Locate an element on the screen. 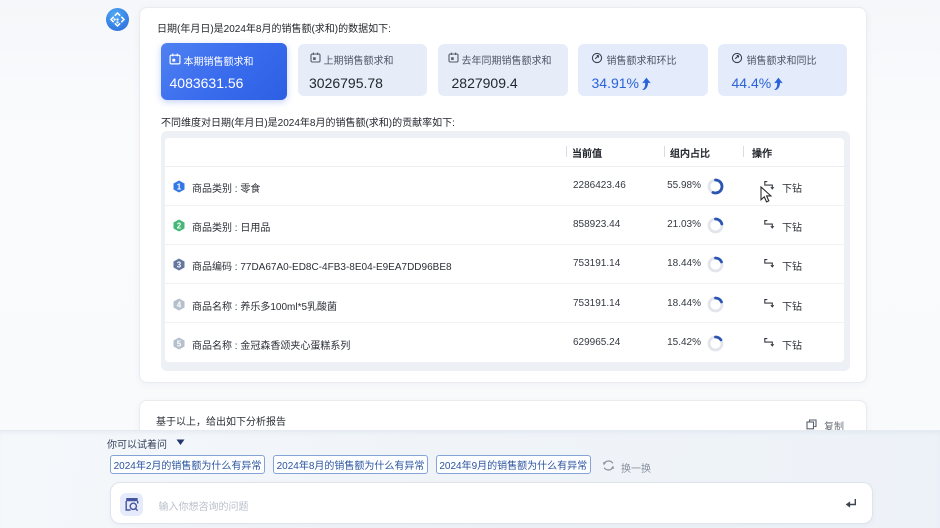  svg-text: 1 is located at coordinates (179, 186).